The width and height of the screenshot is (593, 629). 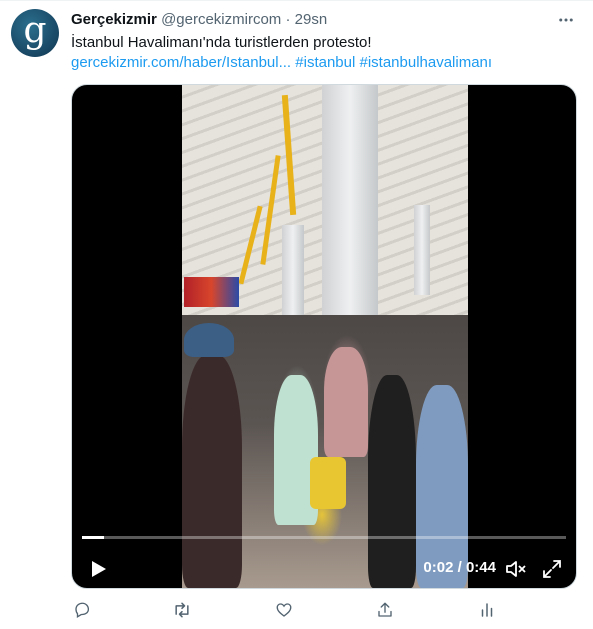 I want to click on reply-button, so click(x=82, y=610).